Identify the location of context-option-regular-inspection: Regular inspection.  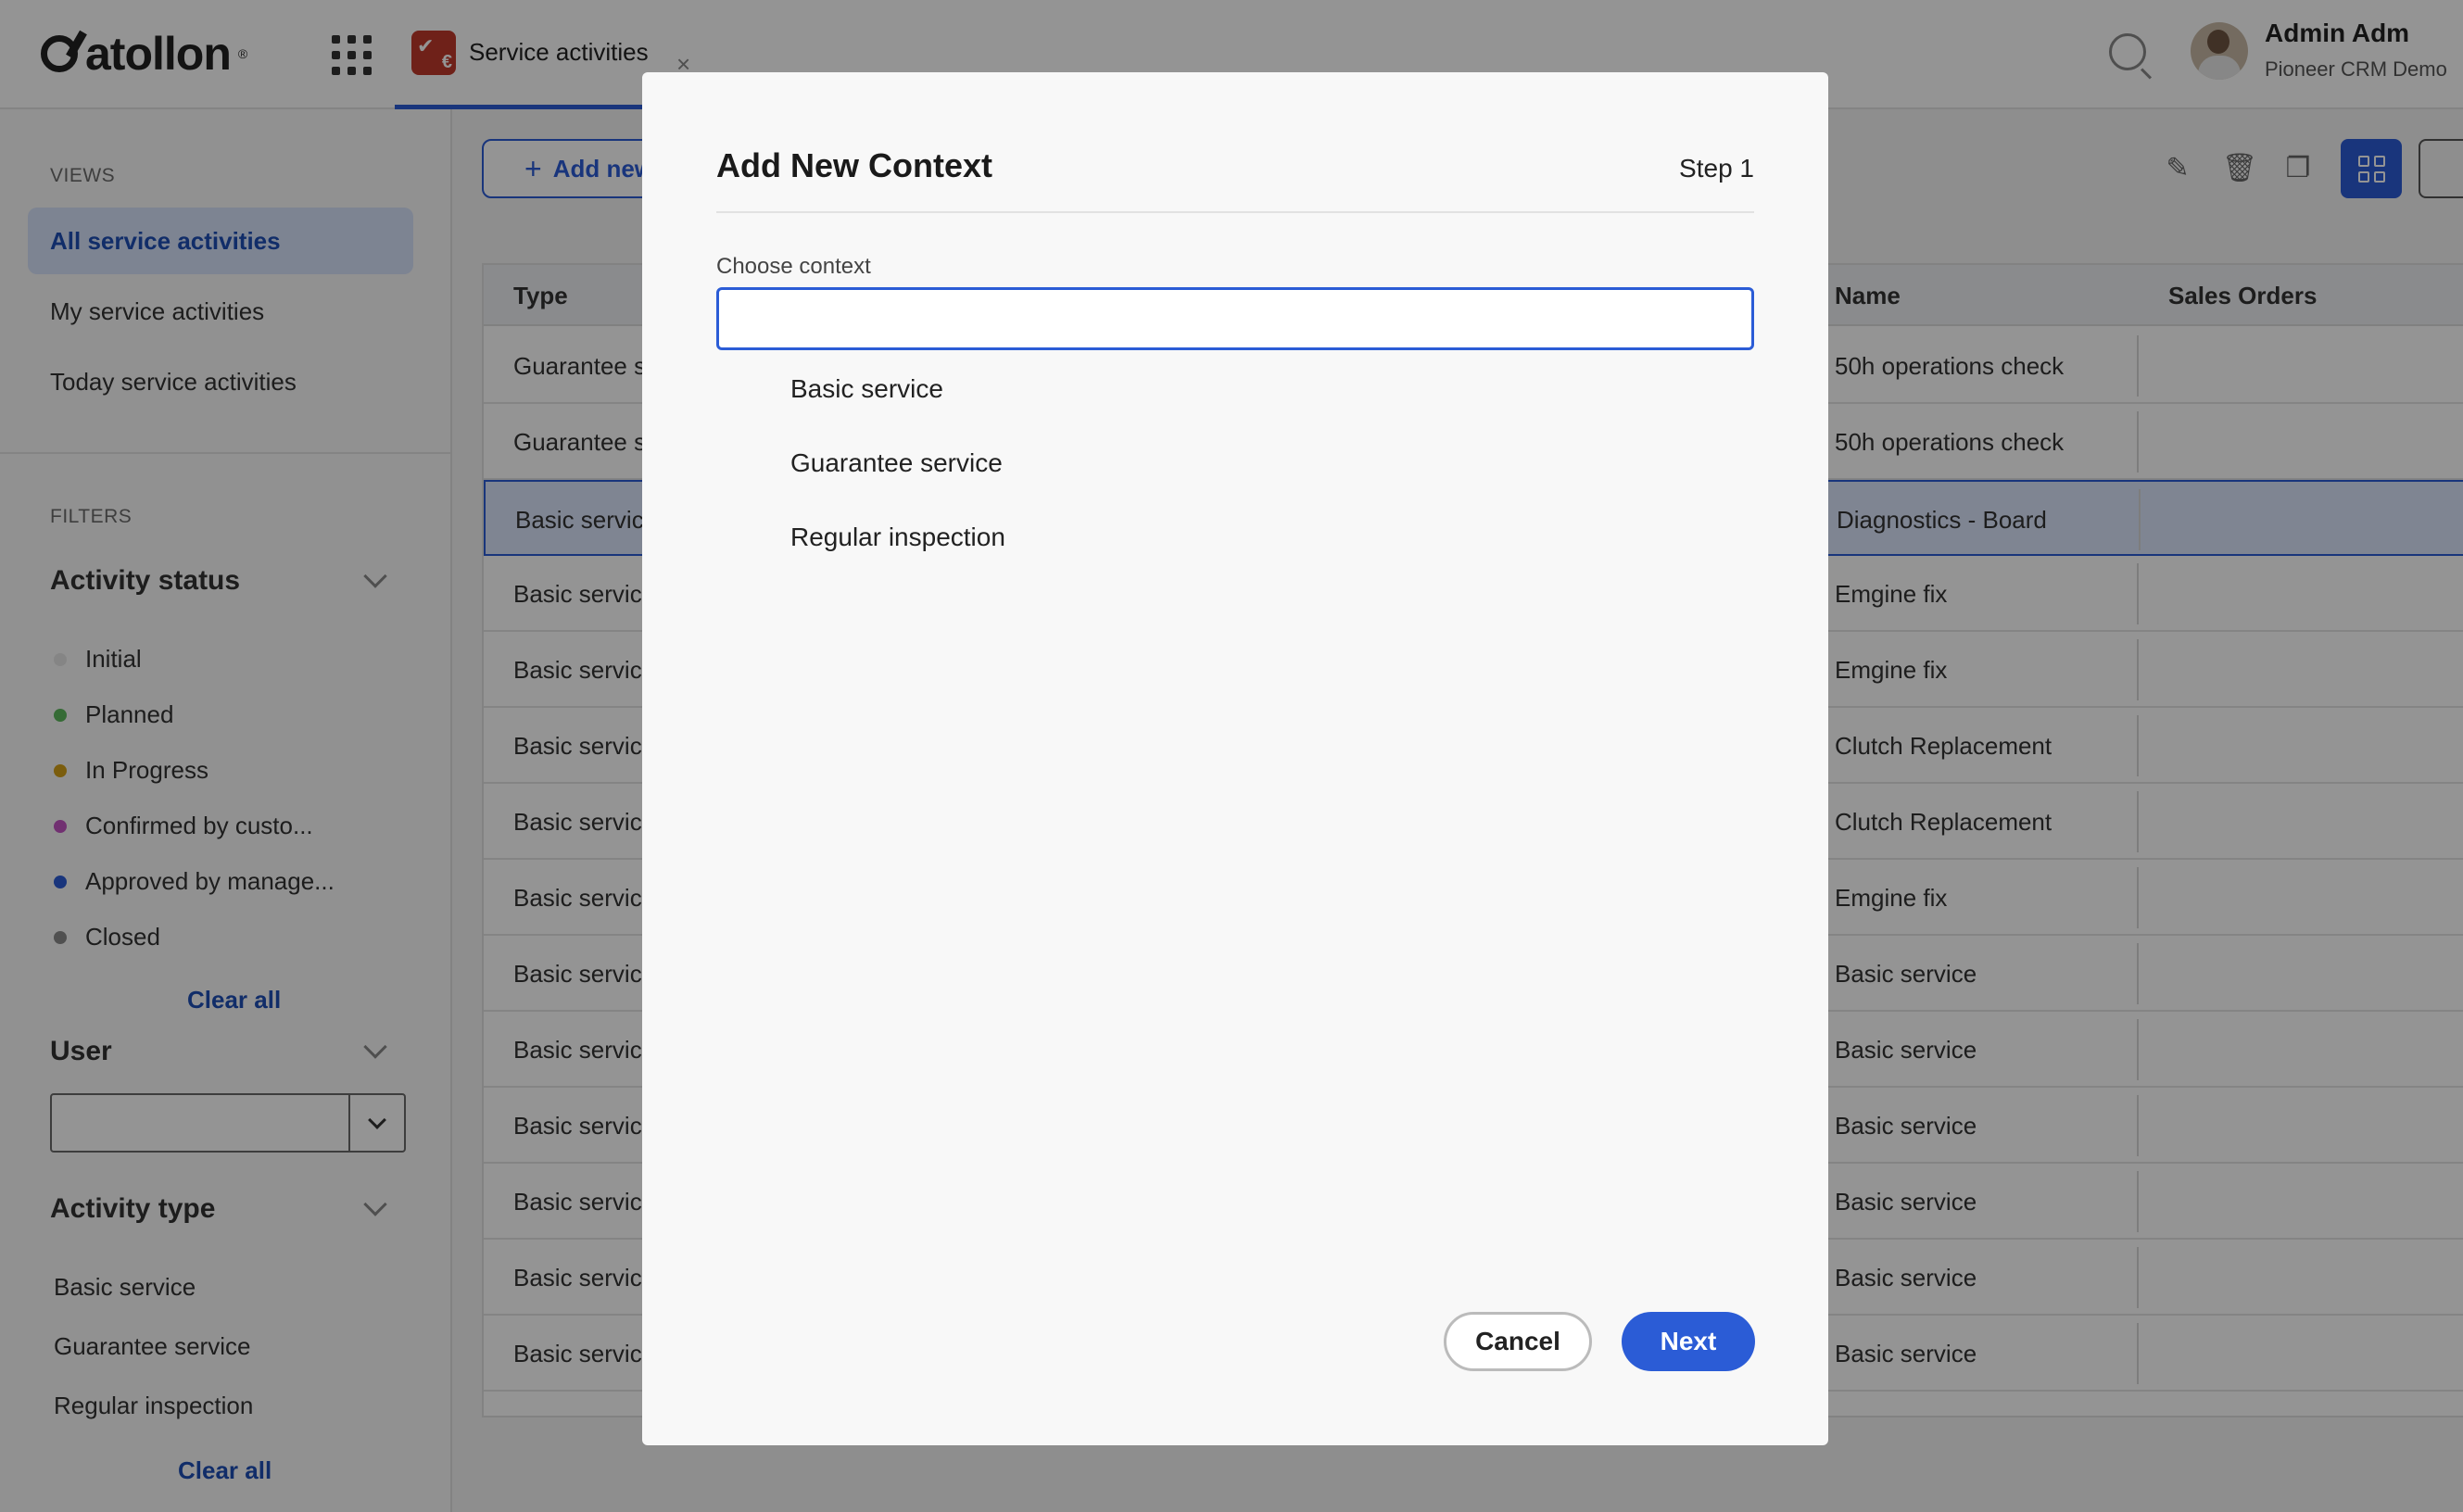
(897, 537).